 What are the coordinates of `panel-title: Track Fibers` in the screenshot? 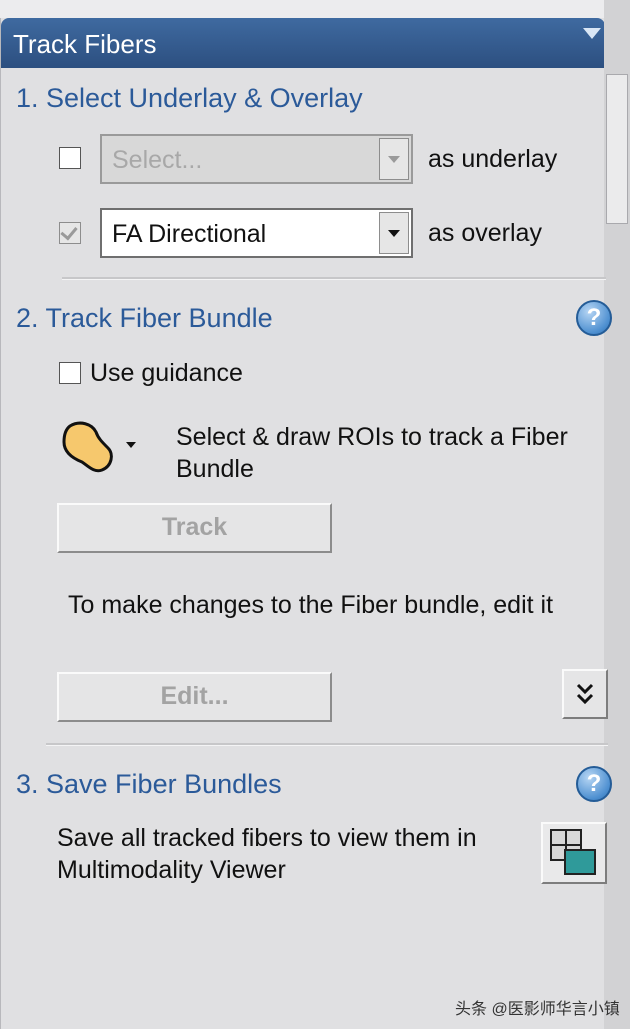 It's located at (85, 44).